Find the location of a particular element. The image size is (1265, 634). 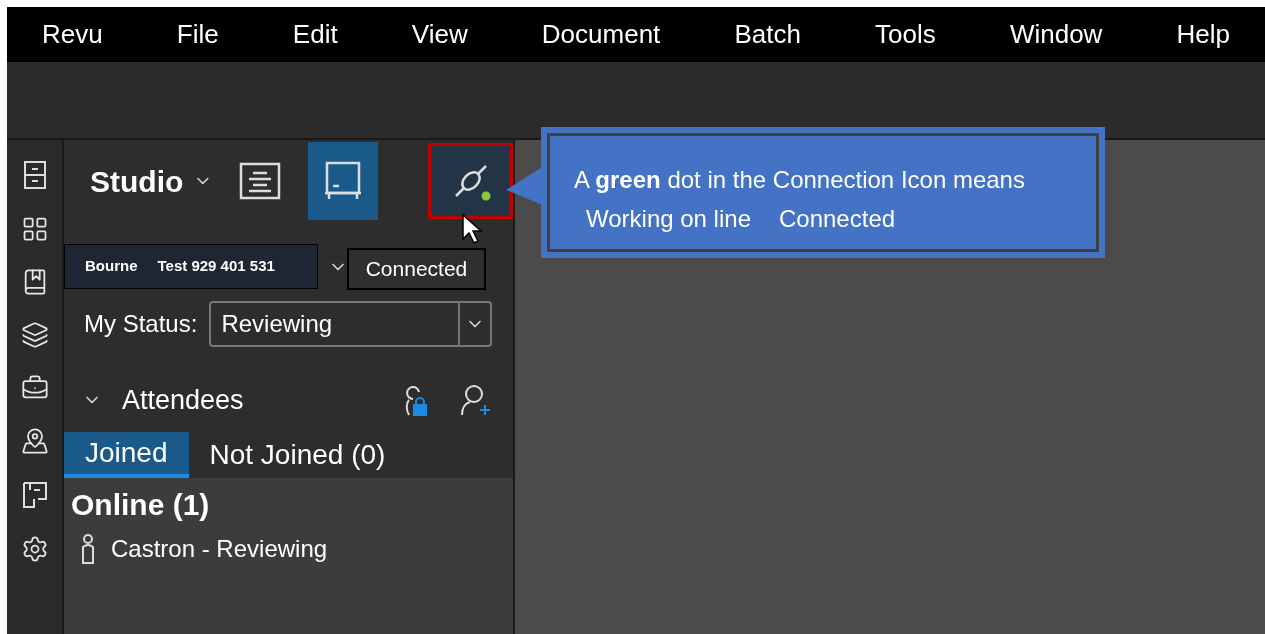

callout-text: Connected is located at coordinates (837, 219).